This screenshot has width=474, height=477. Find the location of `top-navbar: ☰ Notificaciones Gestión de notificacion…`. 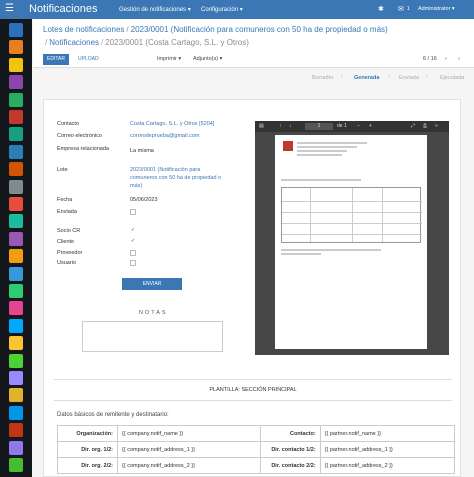

top-navbar: ☰ Notificaciones Gestión de notificacion… is located at coordinates (237, 9).